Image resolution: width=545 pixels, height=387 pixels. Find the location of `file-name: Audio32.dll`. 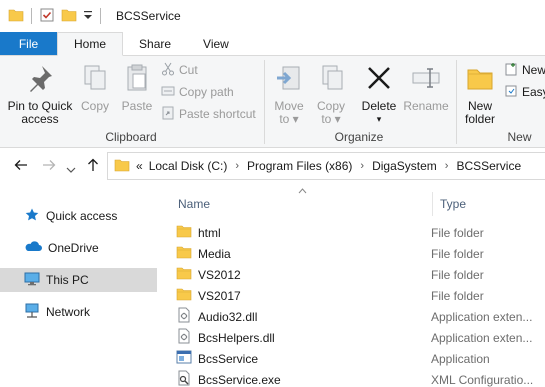

file-name: Audio32.dll is located at coordinates (228, 316).